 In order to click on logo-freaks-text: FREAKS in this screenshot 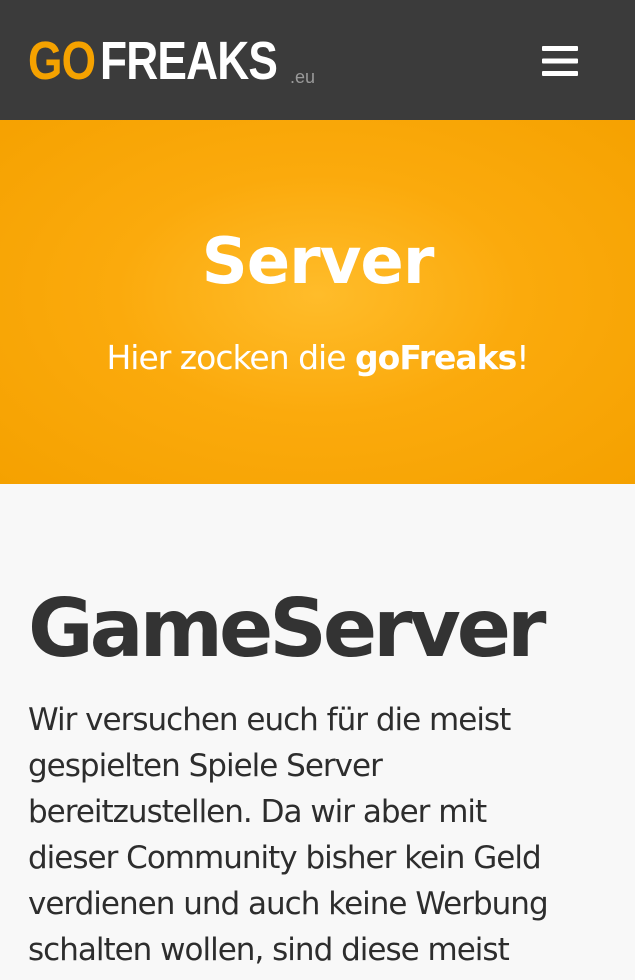, I will do `click(189, 61)`.